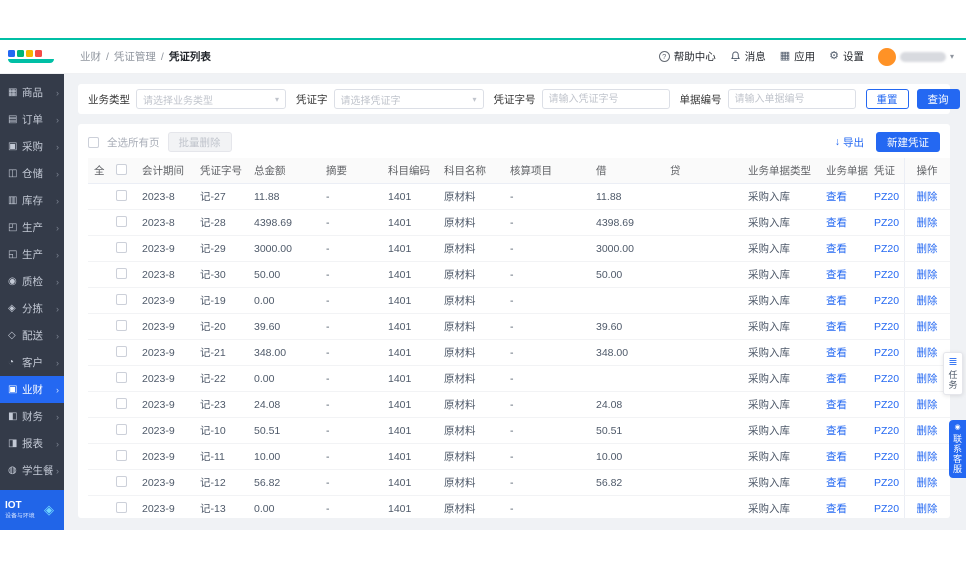 The width and height of the screenshot is (966, 567). Describe the element at coordinates (32, 119) in the screenshot. I see `sidebar-item-1: ▤ 订单 ›` at that location.